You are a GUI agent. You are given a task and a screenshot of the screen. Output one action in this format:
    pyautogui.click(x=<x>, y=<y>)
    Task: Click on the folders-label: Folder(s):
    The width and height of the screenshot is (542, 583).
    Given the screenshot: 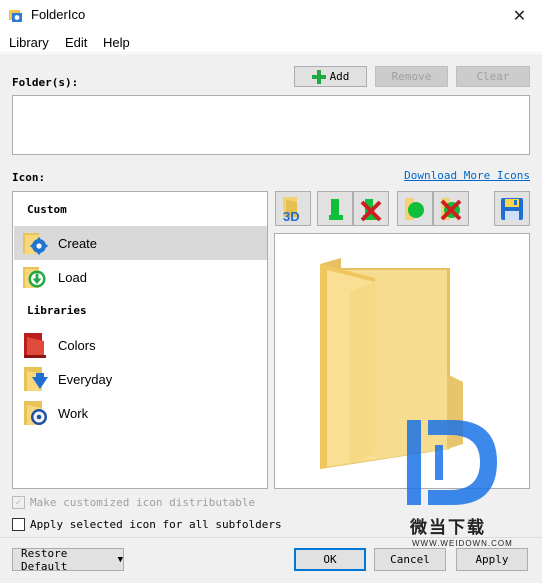 What is the action you would take?
    pyautogui.click(x=45, y=82)
    